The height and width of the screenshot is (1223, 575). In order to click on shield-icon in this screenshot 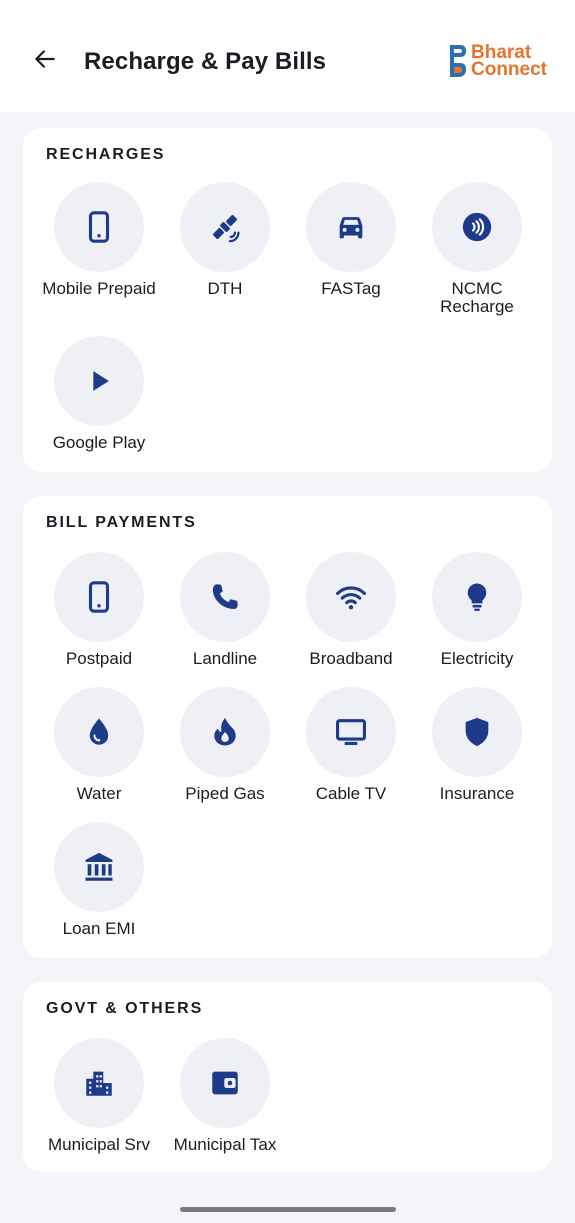, I will do `click(477, 732)`.